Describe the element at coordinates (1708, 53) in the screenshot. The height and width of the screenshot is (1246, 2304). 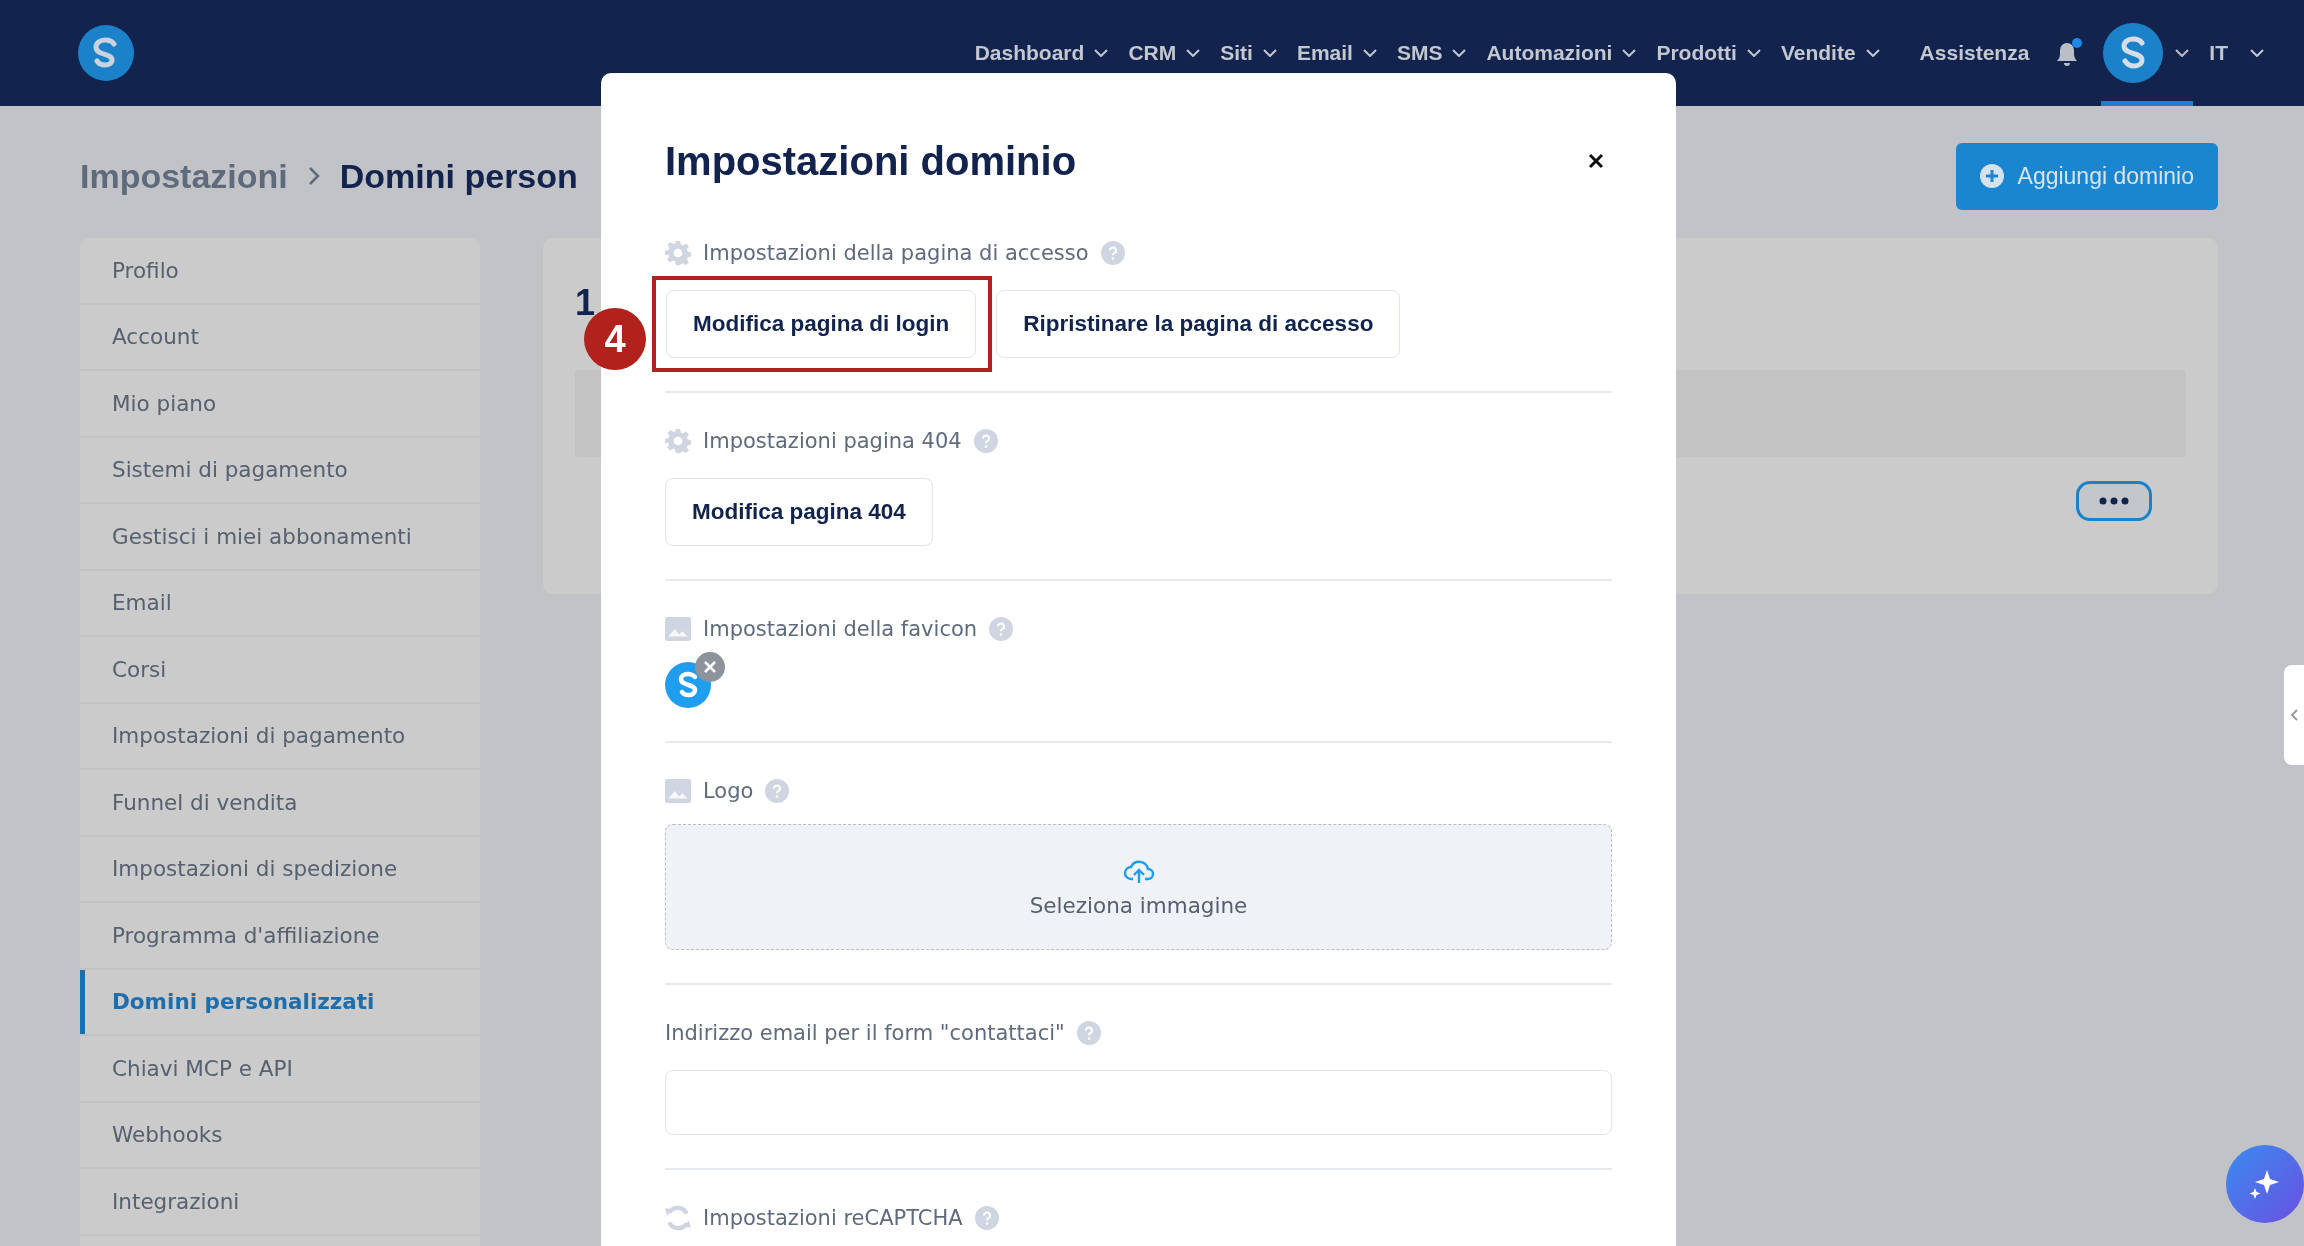
I see `nav-menu-item: Prodotti` at that location.